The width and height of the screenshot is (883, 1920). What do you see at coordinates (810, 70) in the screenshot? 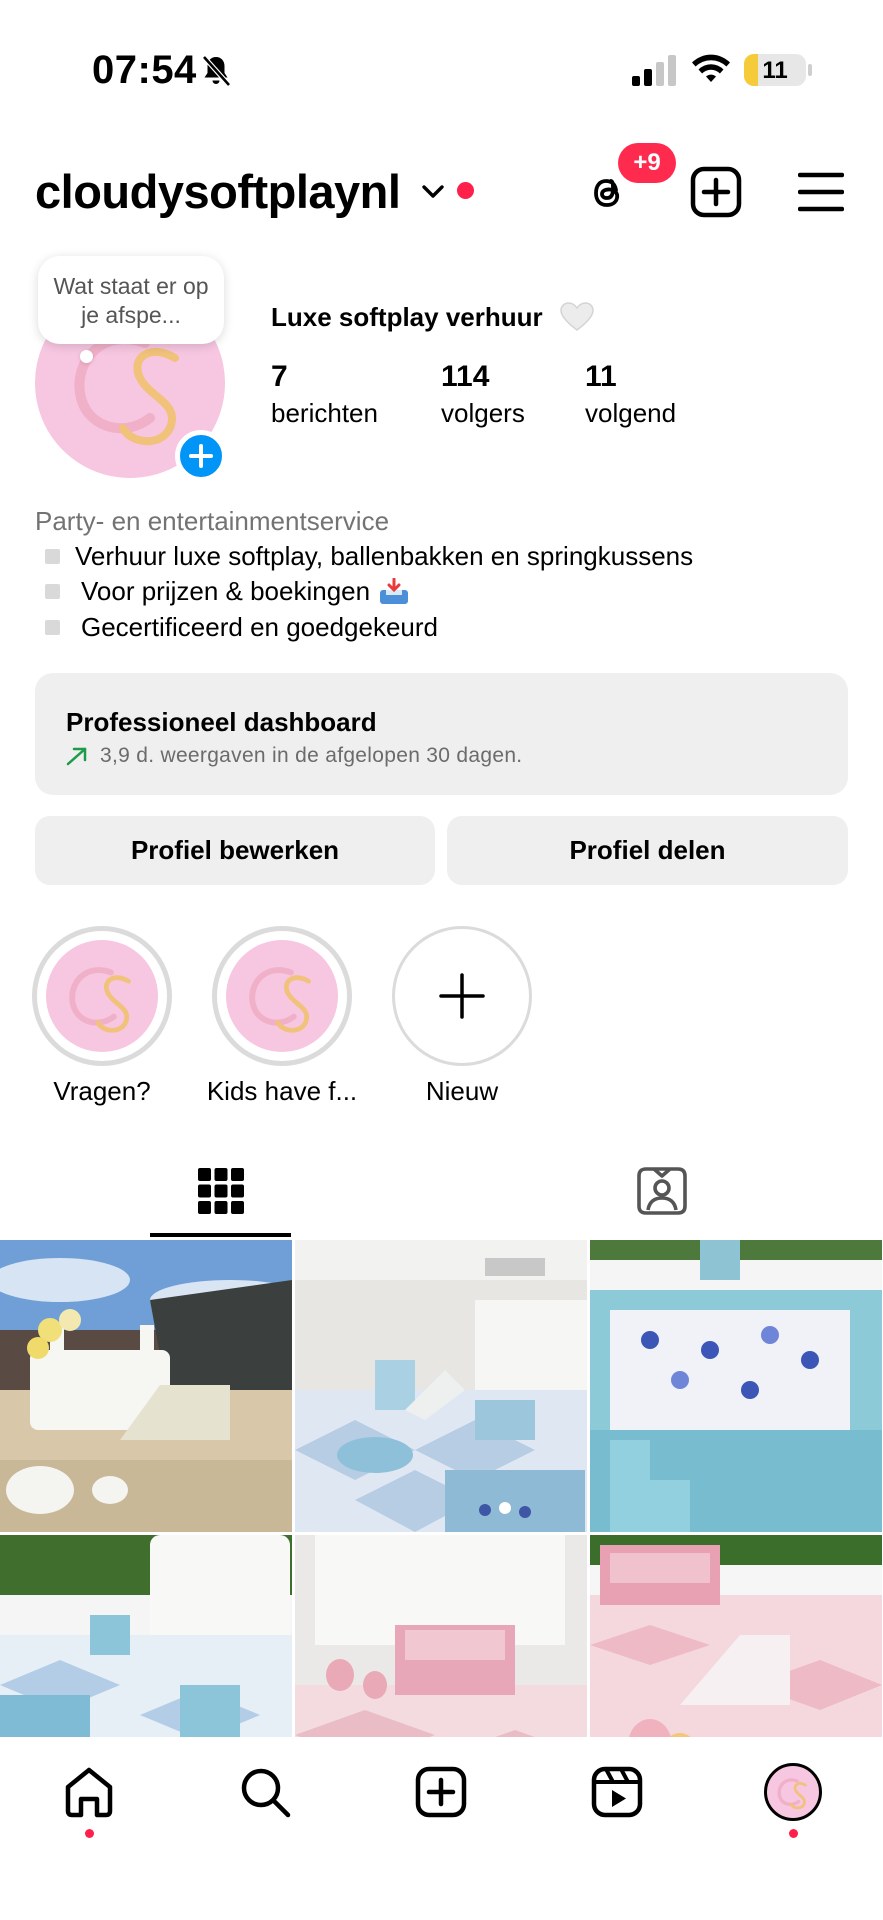
I see `battery-tip` at bounding box center [810, 70].